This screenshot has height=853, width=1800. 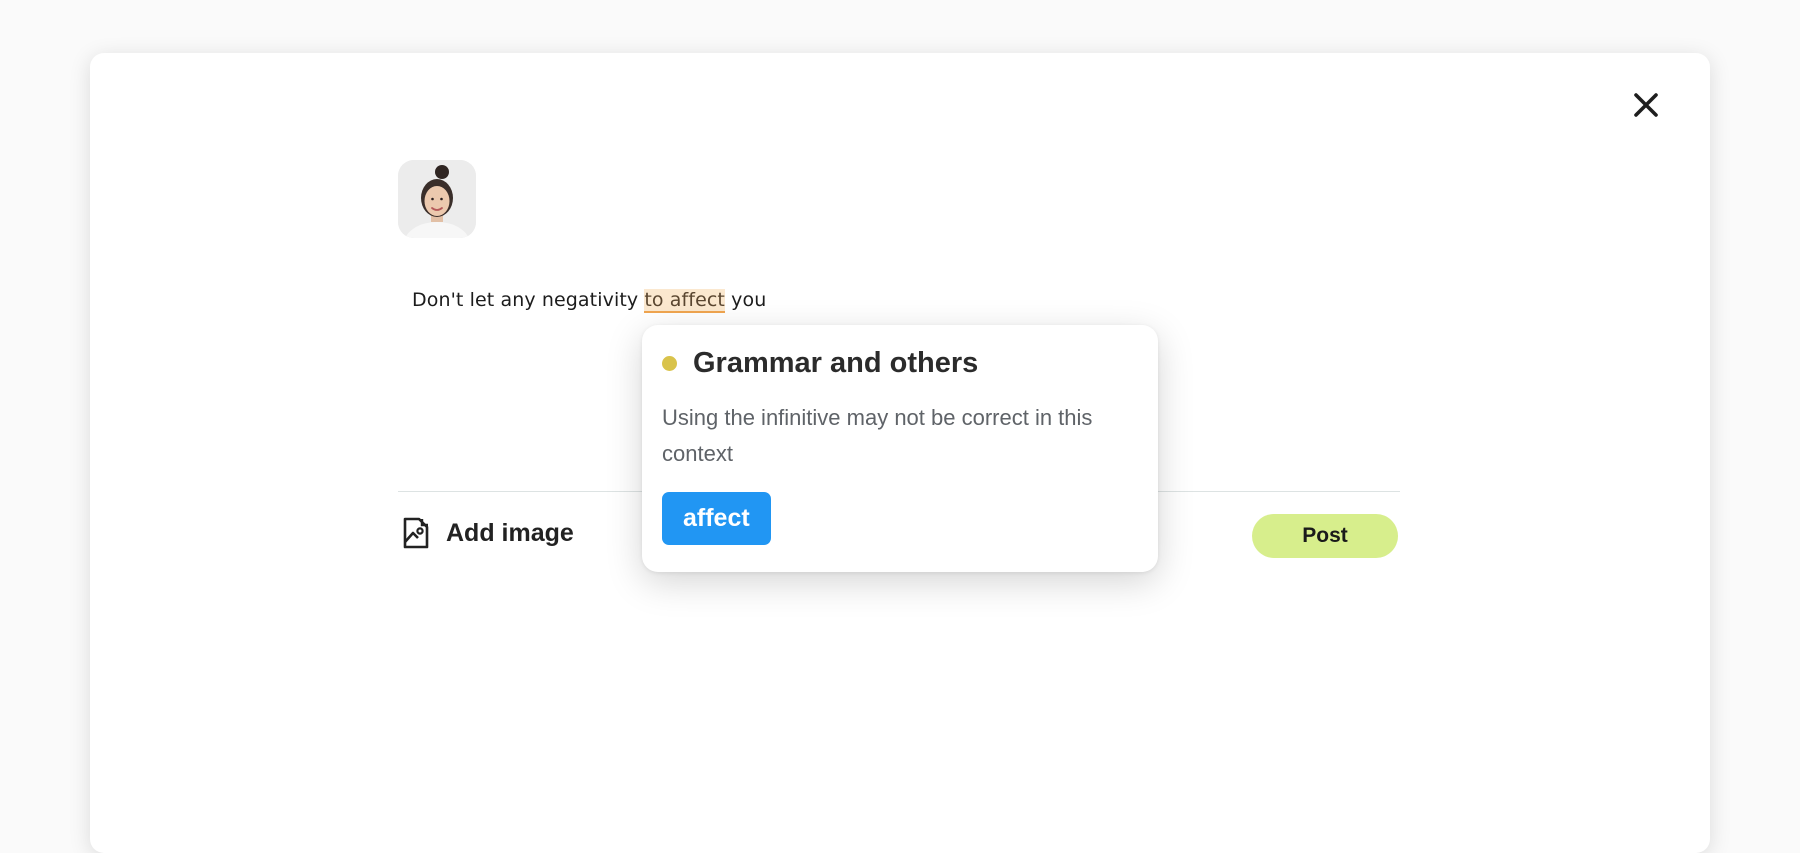 I want to click on image-add-icon, so click(x=416, y=533).